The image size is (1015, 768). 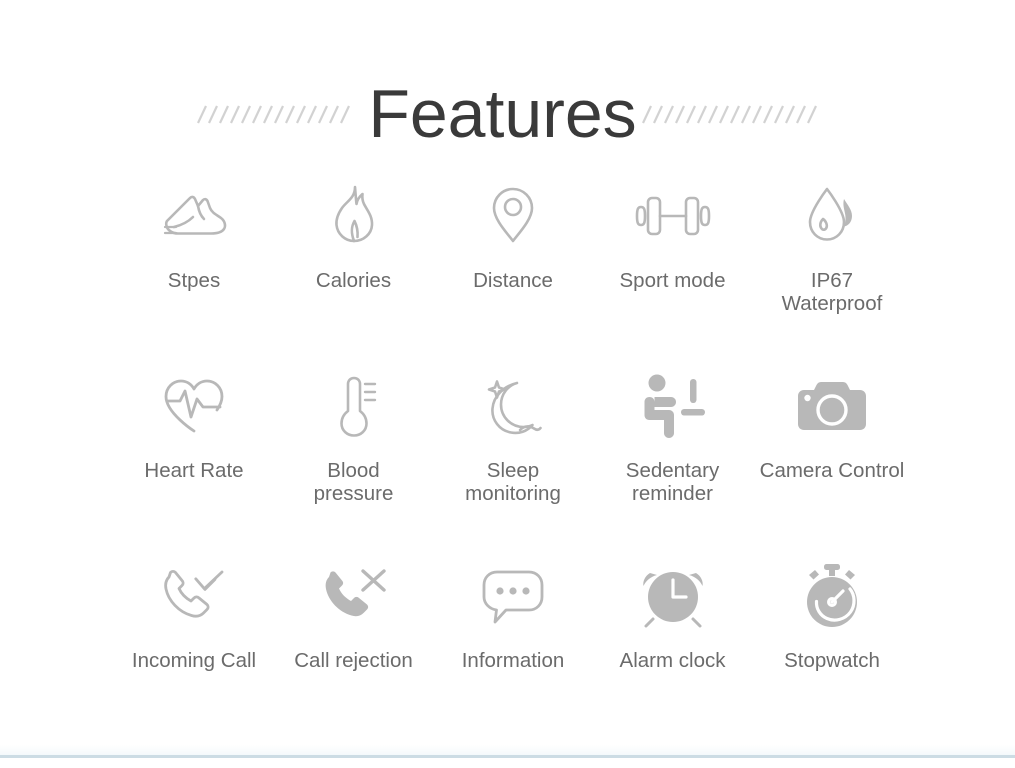 What do you see at coordinates (832, 470) in the screenshot?
I see `feature-label: Camera Control` at bounding box center [832, 470].